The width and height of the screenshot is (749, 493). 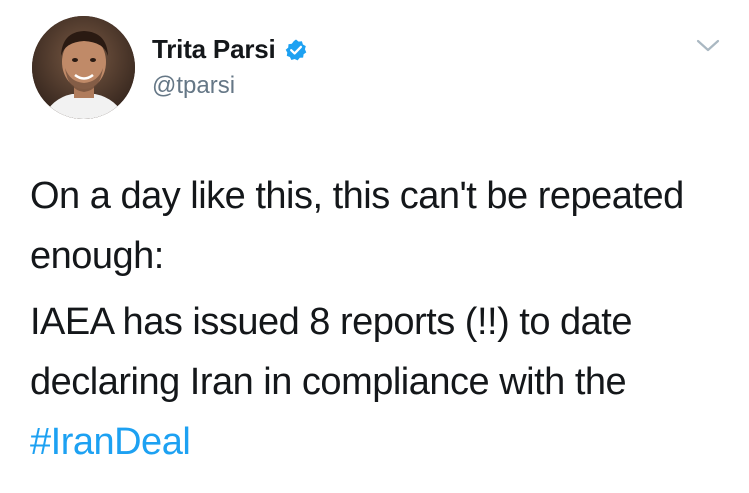 What do you see at coordinates (110, 442) in the screenshot?
I see `hashtag-link: #IranDeal` at bounding box center [110, 442].